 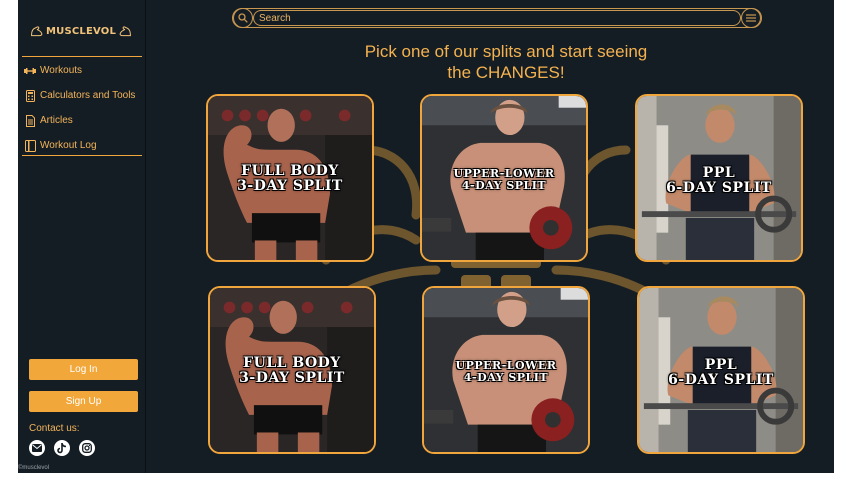 What do you see at coordinates (61, 70) in the screenshot?
I see `sidebar-item-label: Workouts` at bounding box center [61, 70].